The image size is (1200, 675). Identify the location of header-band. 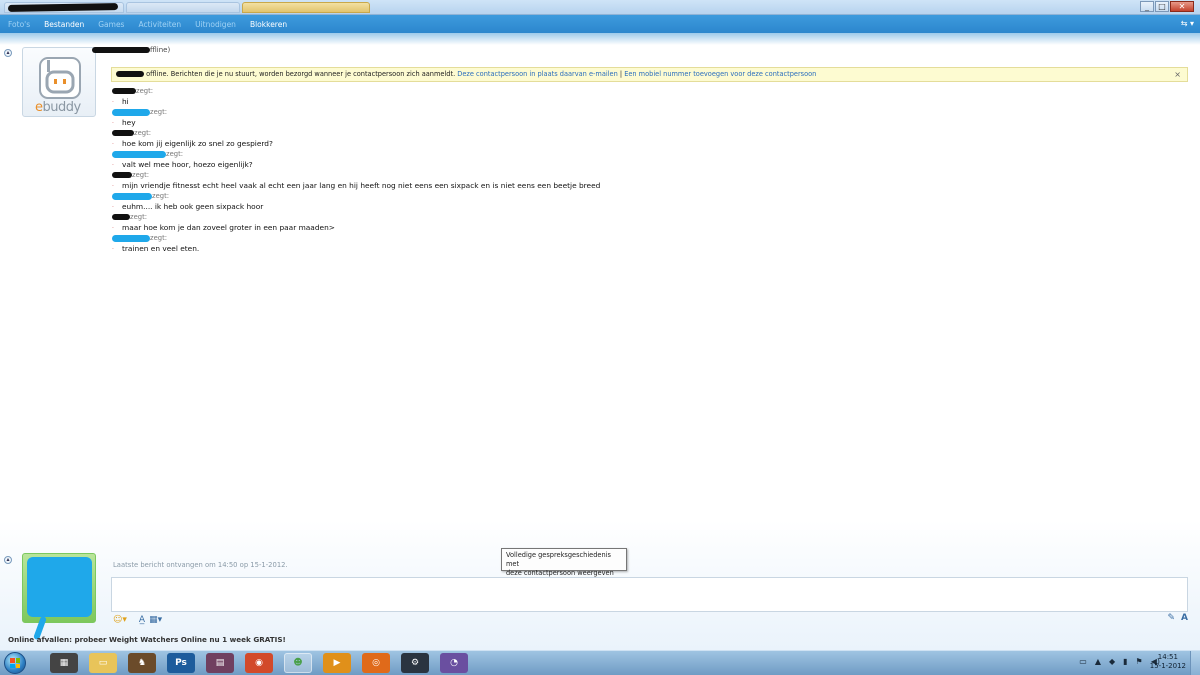
(600, 39).